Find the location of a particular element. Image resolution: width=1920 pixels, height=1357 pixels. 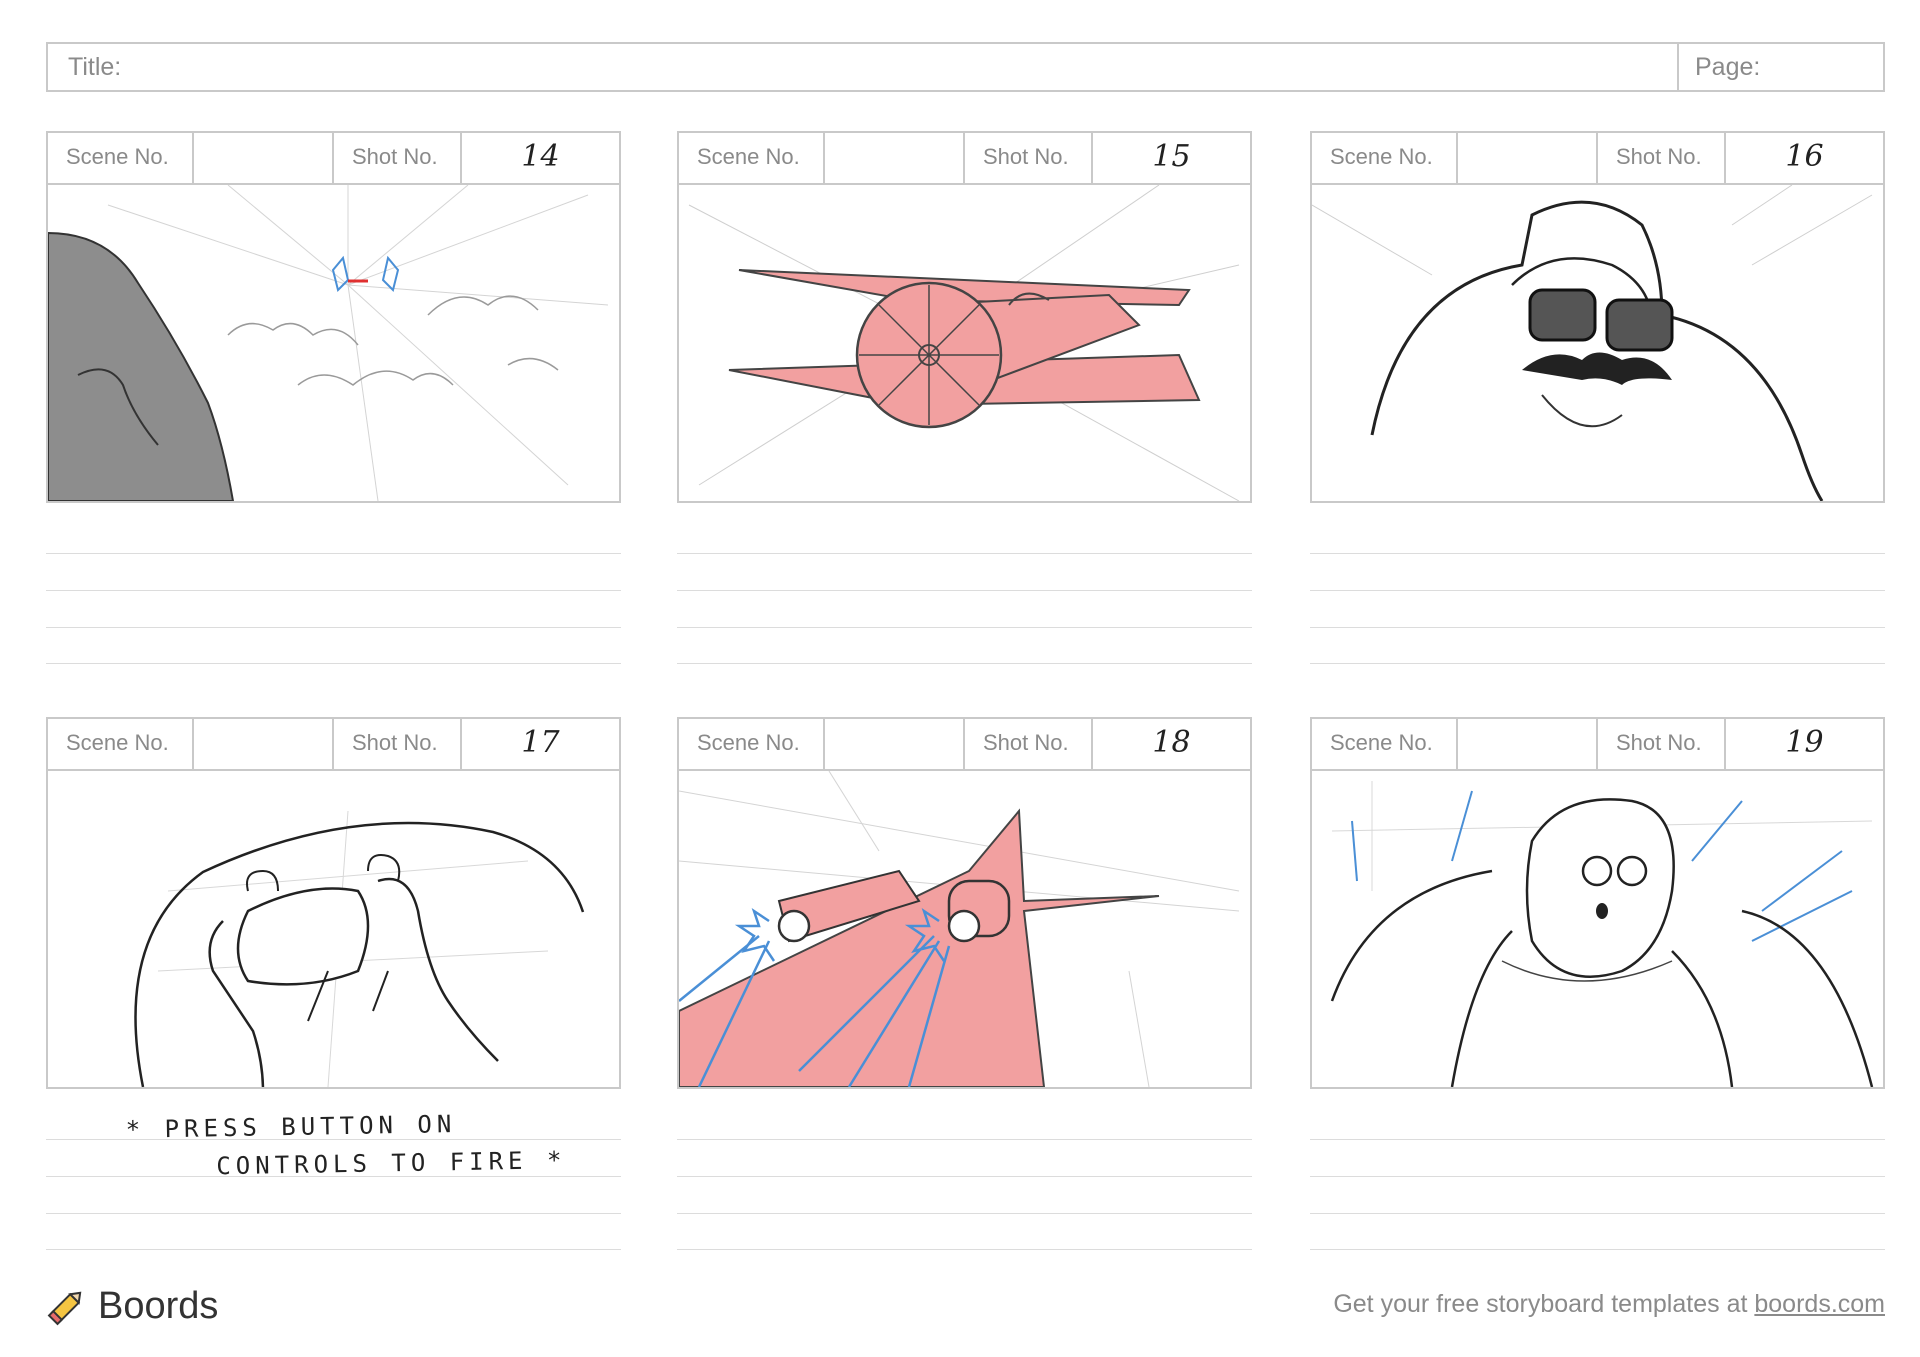

boords-link: boords.com is located at coordinates (1819, 1304).